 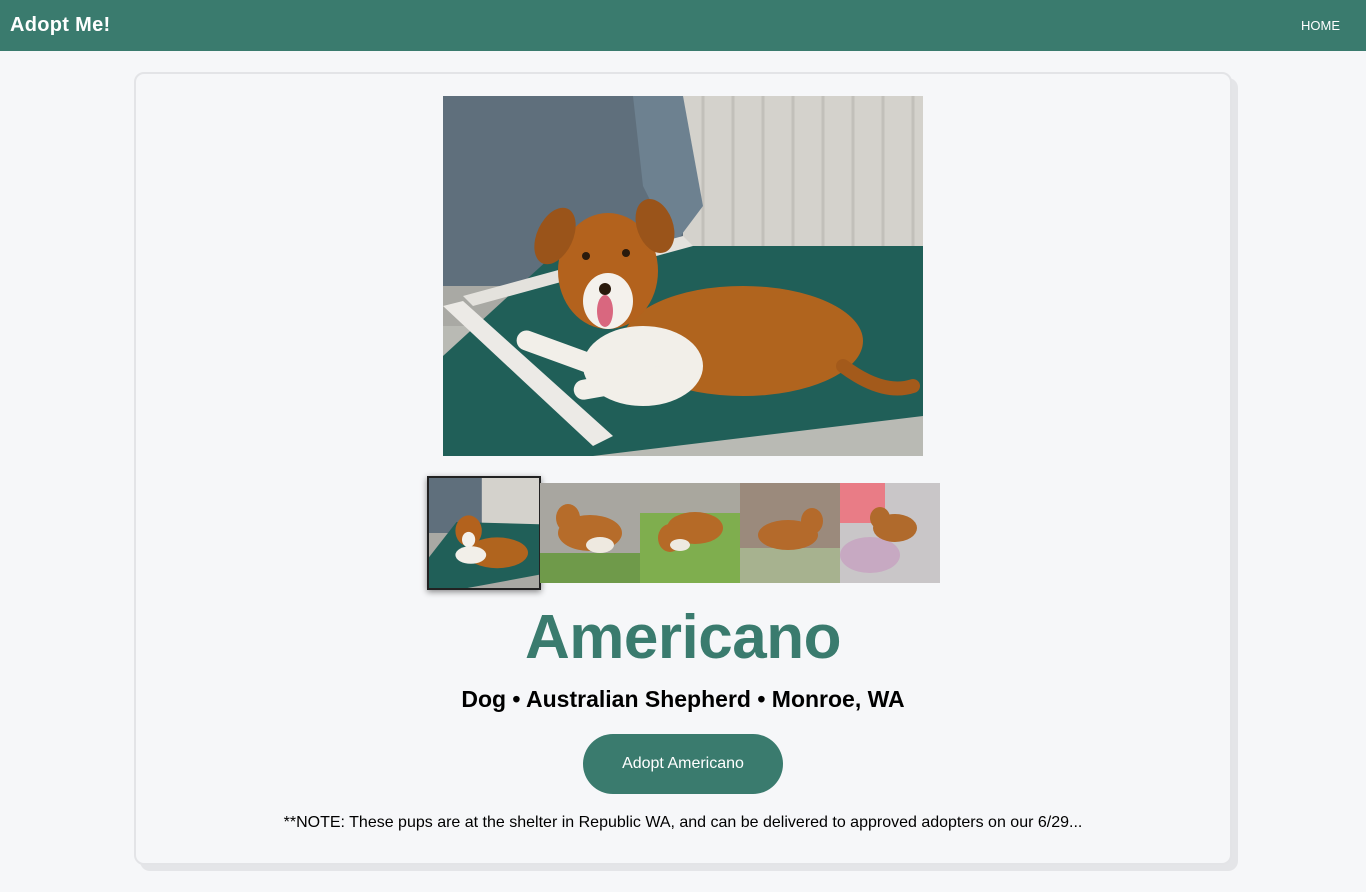 I want to click on hero-photo-image, so click(x=683, y=276).